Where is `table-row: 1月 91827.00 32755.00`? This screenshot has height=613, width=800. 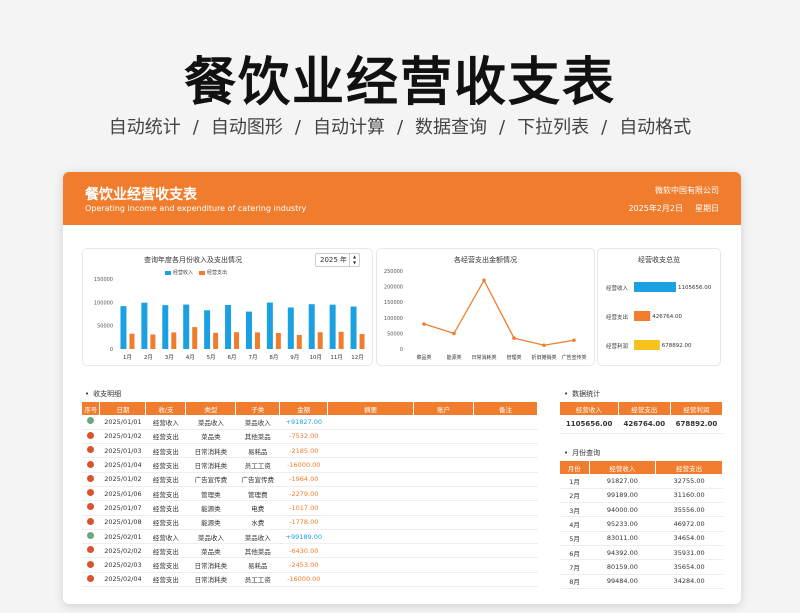 table-row: 1月 91827.00 32755.00 is located at coordinates (641, 481).